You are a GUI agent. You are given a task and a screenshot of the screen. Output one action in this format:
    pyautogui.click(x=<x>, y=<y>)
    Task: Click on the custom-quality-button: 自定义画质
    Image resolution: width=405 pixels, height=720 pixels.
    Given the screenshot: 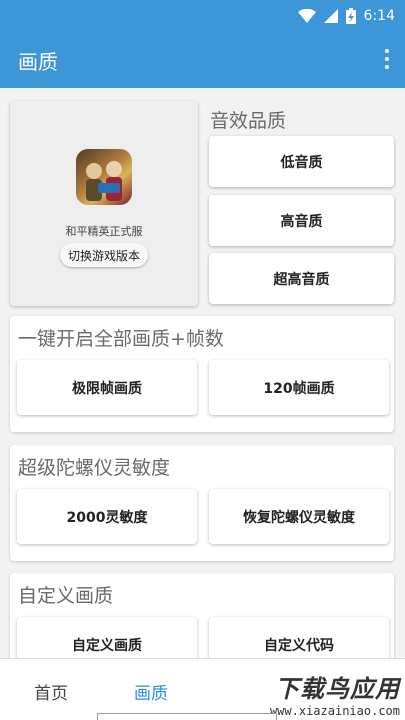 What is the action you would take?
    pyautogui.click(x=107, y=637)
    